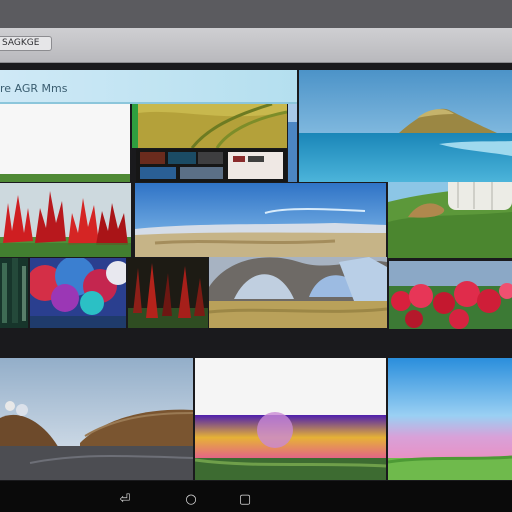  Describe the element at coordinates (260, 220) in the screenshot. I see `coast-sky-thumbnail` at that location.